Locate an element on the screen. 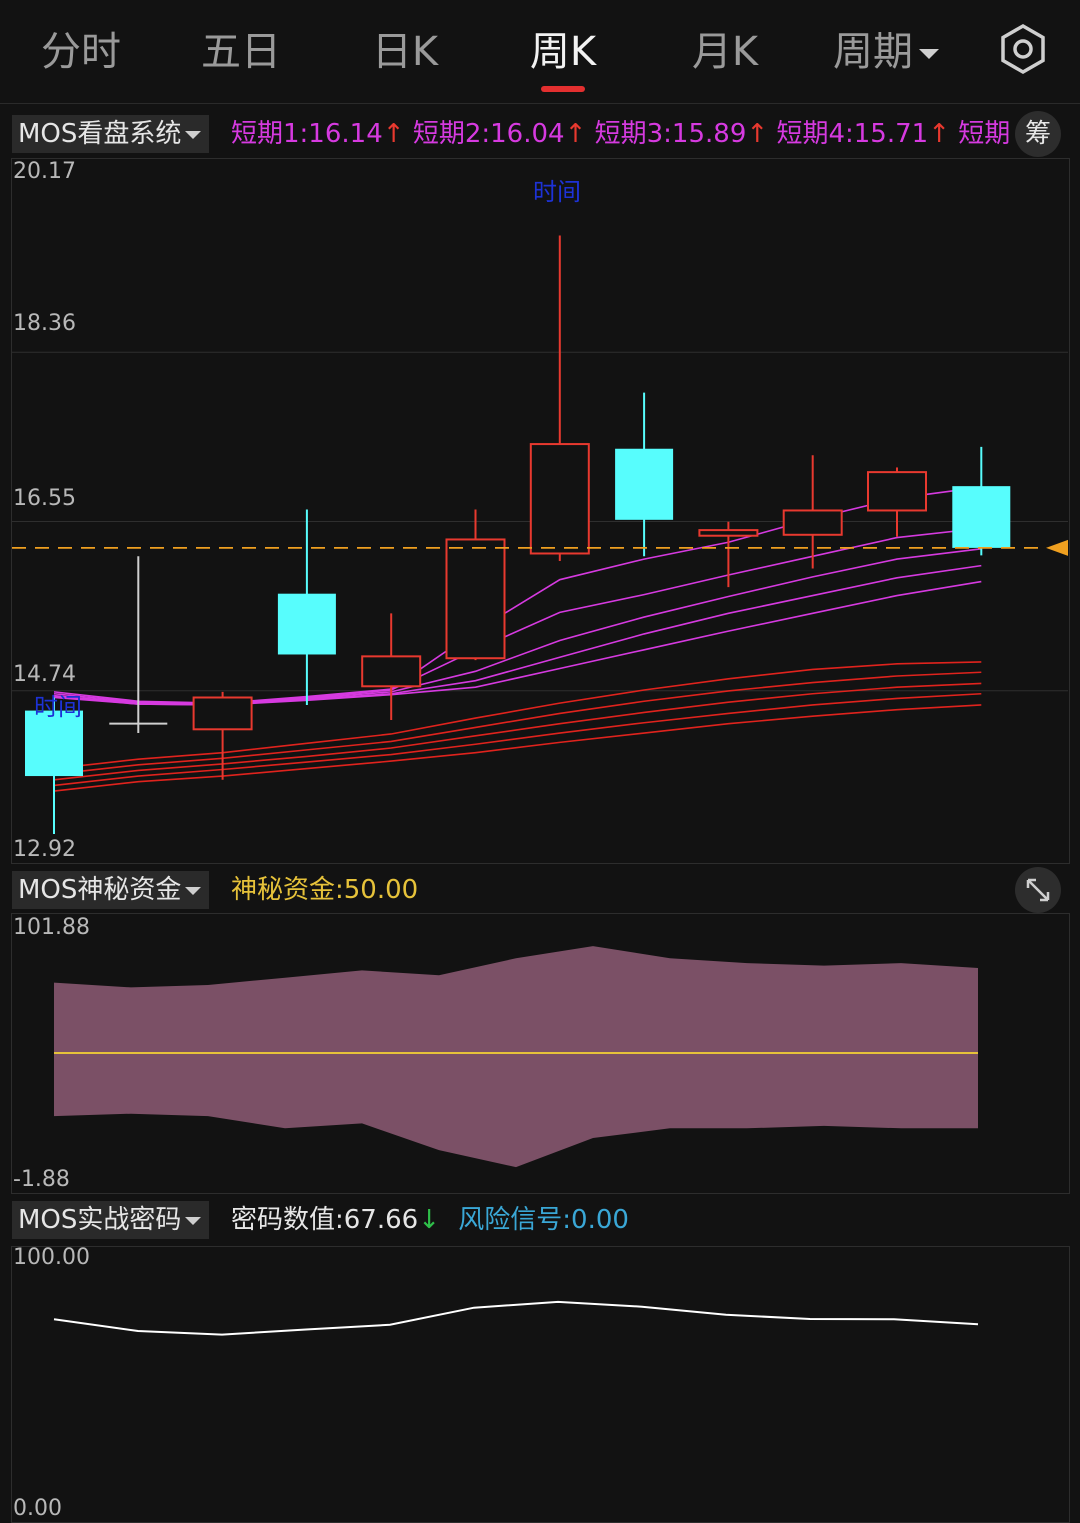 This screenshot has width=1080, height=1523. code-value-chart is located at coordinates (516, 1318).